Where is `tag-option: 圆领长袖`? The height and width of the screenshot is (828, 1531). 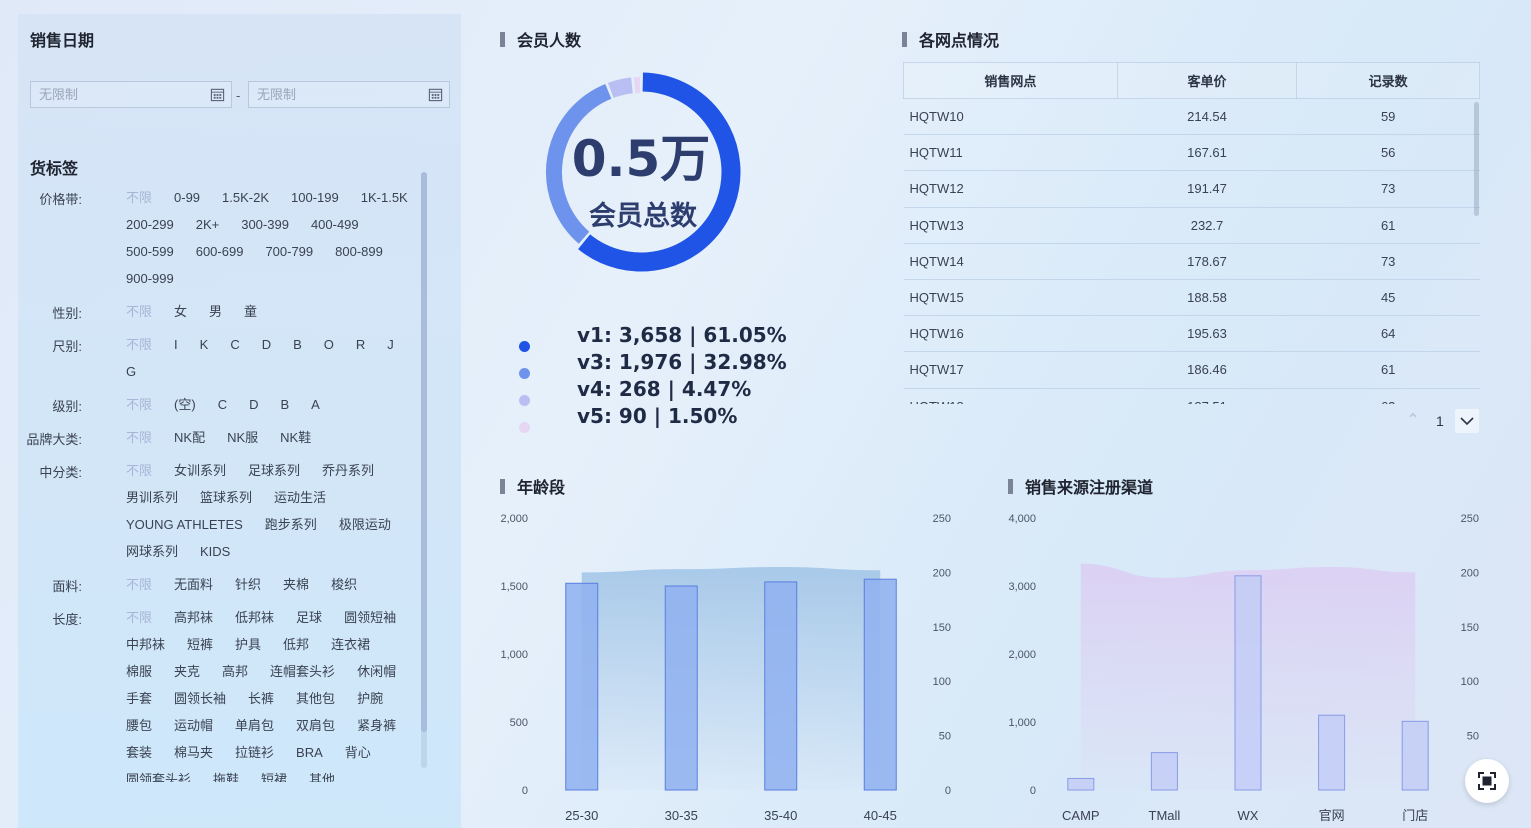 tag-option: 圆领长袖 is located at coordinates (200, 699).